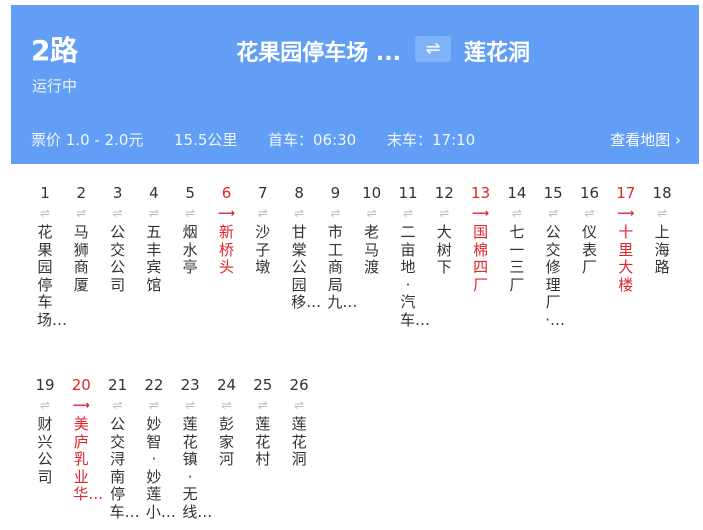  I want to click on stop-number: 25, so click(263, 385).